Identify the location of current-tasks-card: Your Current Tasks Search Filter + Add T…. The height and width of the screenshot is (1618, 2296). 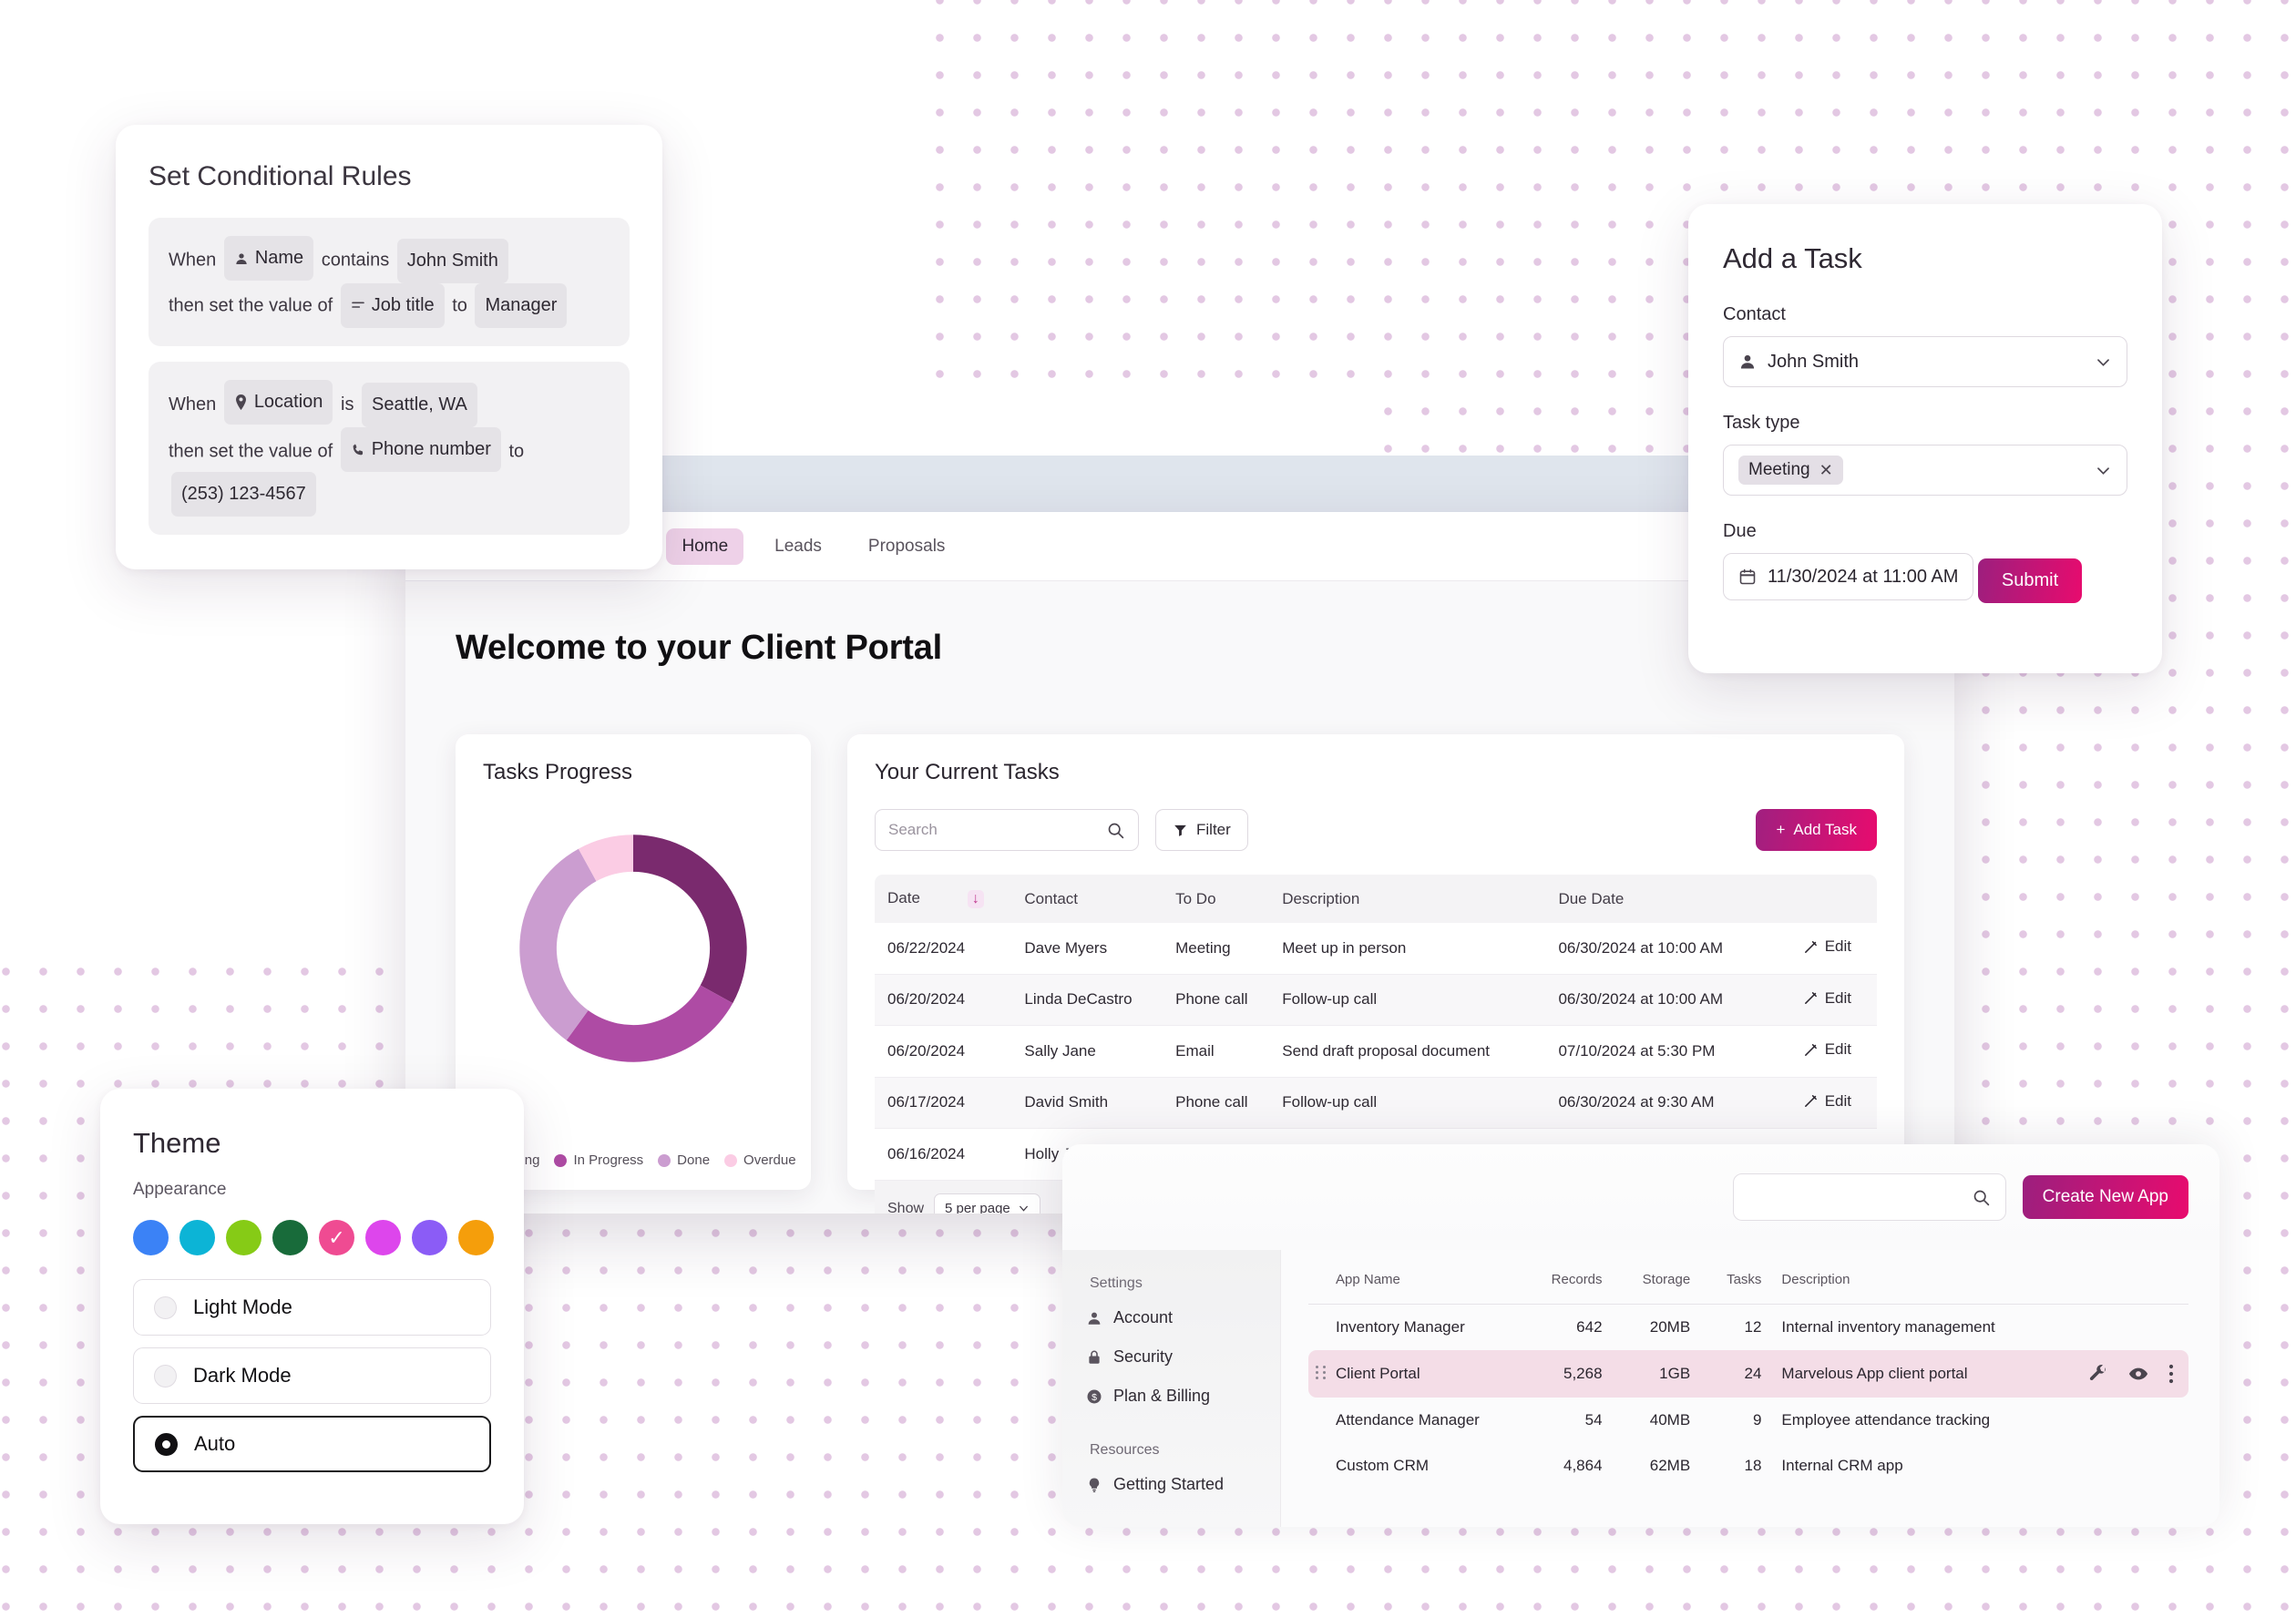
(1375, 974).